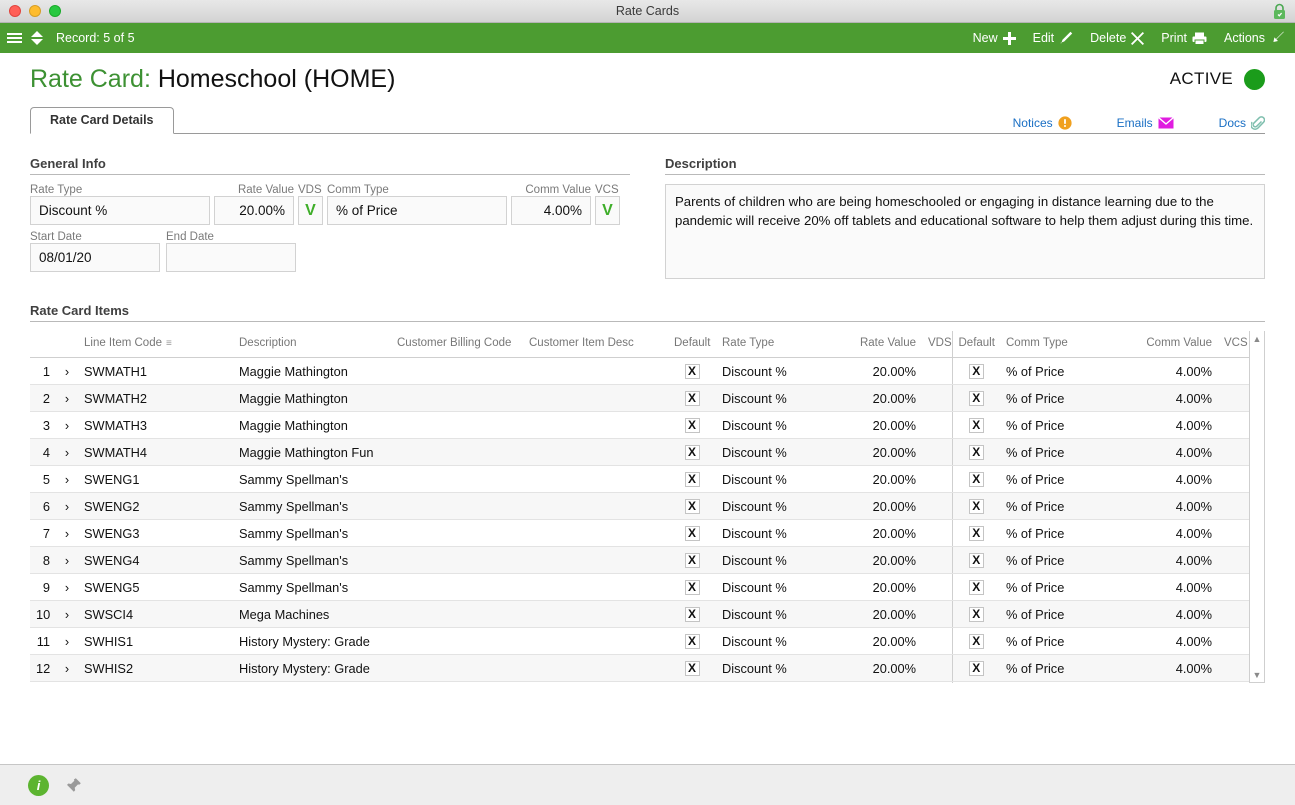  I want to click on info-icon: i, so click(38, 785).